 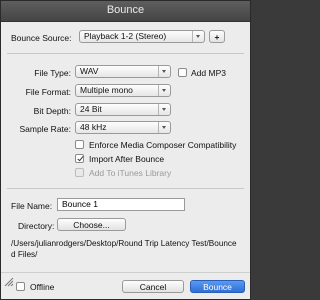 What do you see at coordinates (217, 286) in the screenshot?
I see `bounce-button: Bounce` at bounding box center [217, 286].